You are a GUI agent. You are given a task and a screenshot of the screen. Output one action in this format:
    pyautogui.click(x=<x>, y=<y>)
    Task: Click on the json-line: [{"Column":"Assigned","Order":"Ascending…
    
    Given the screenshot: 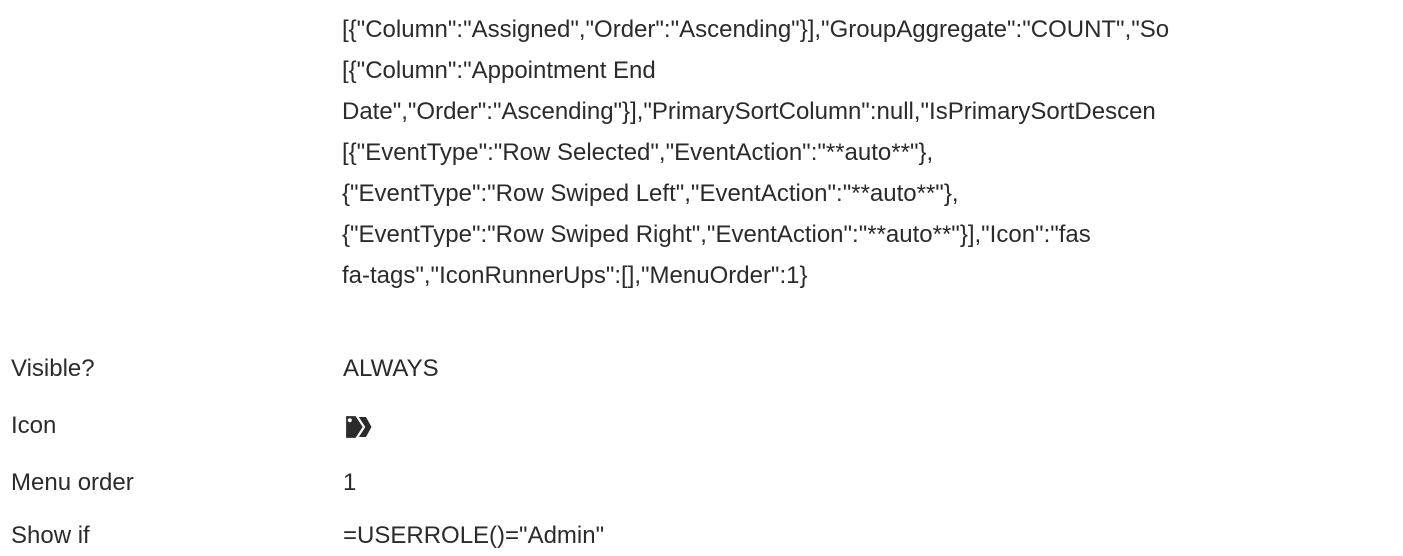 What is the action you would take?
    pyautogui.click(x=756, y=29)
    